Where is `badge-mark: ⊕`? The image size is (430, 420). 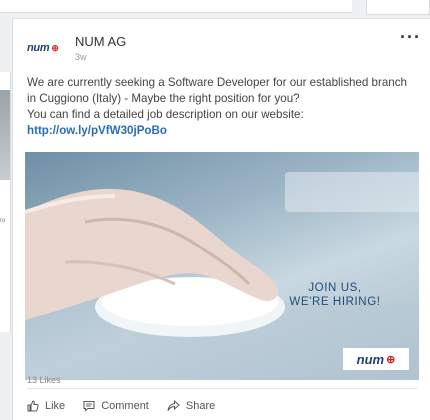
badge-mark: ⊕ is located at coordinates (391, 359).